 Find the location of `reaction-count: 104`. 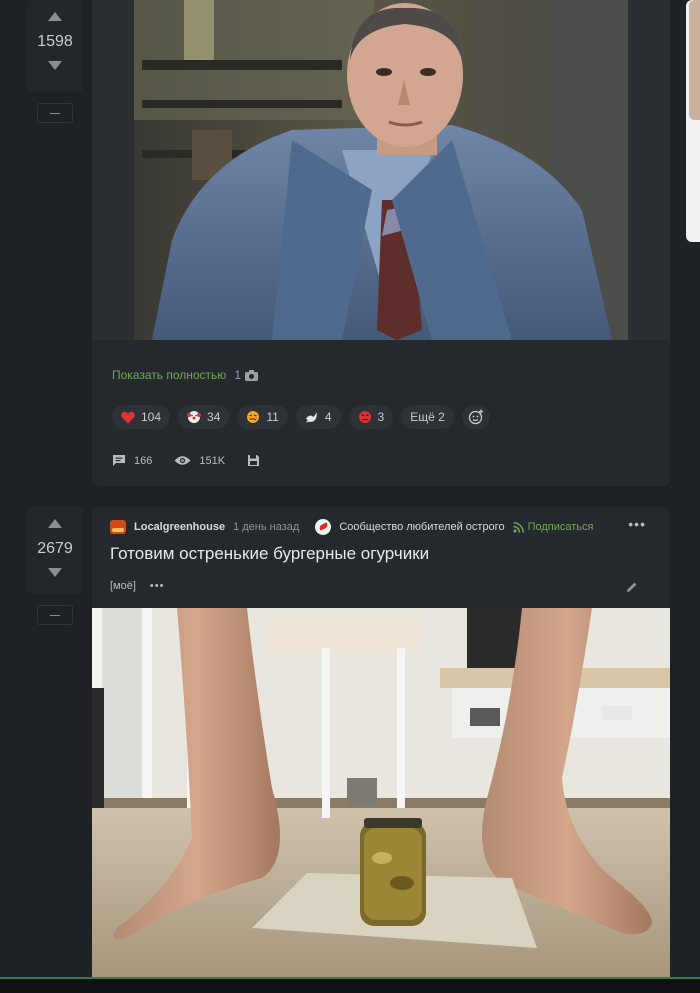

reaction-count: 104 is located at coordinates (151, 417).